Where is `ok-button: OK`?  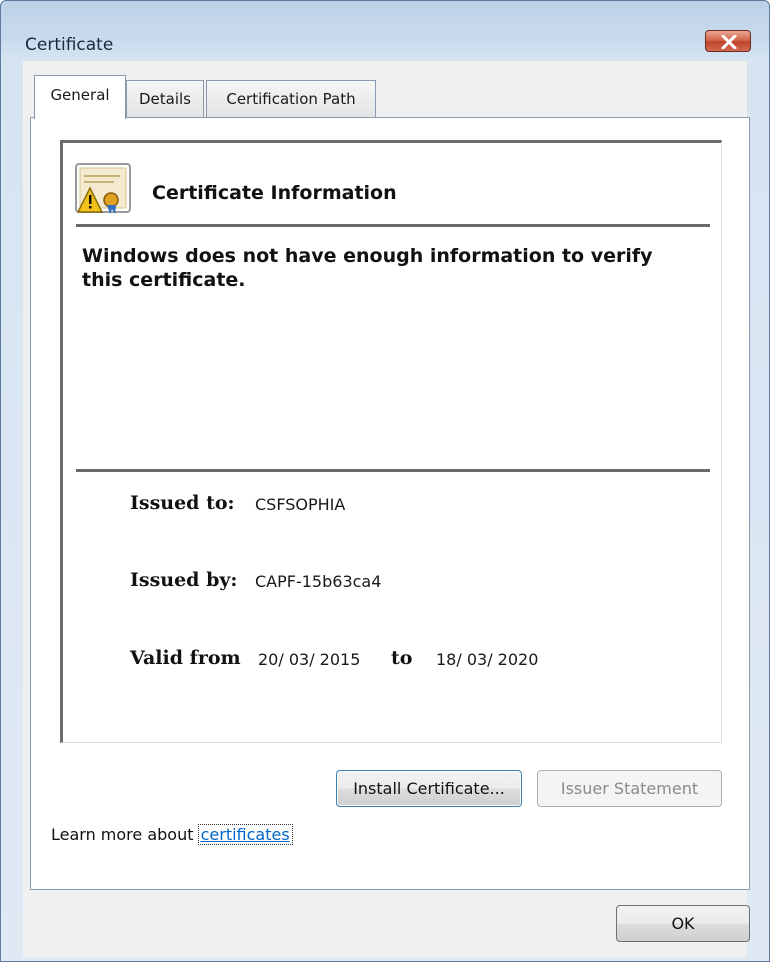
ok-button: OK is located at coordinates (683, 923).